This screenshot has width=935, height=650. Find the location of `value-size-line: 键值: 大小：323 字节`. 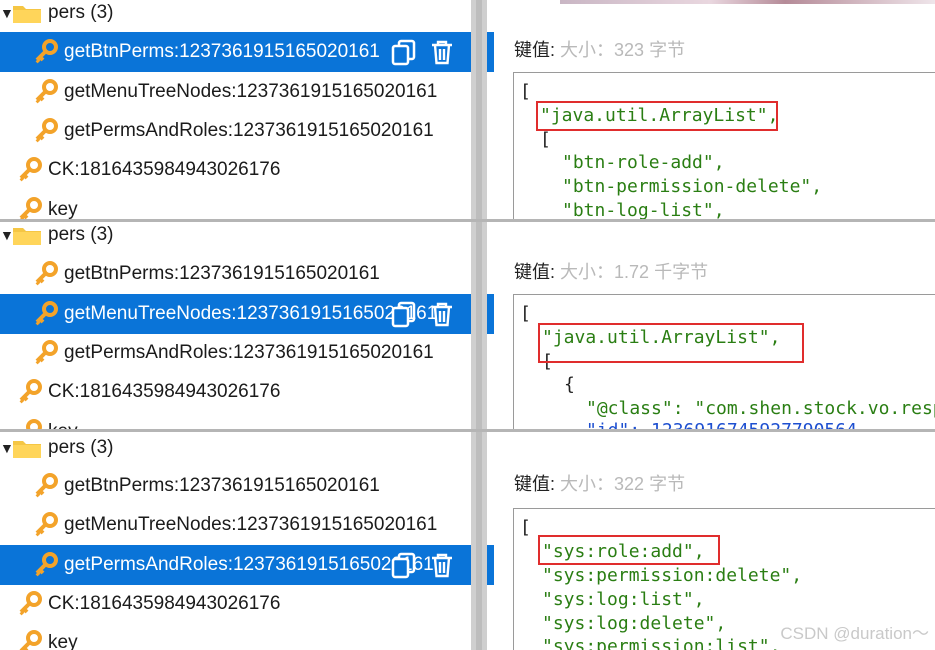

value-size-line: 键值: 大小：323 字节 is located at coordinates (599, 49).